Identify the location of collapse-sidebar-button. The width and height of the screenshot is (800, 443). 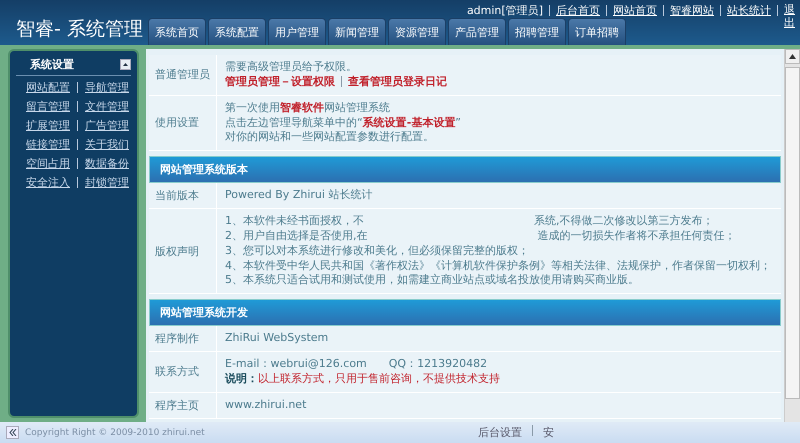
(12, 432).